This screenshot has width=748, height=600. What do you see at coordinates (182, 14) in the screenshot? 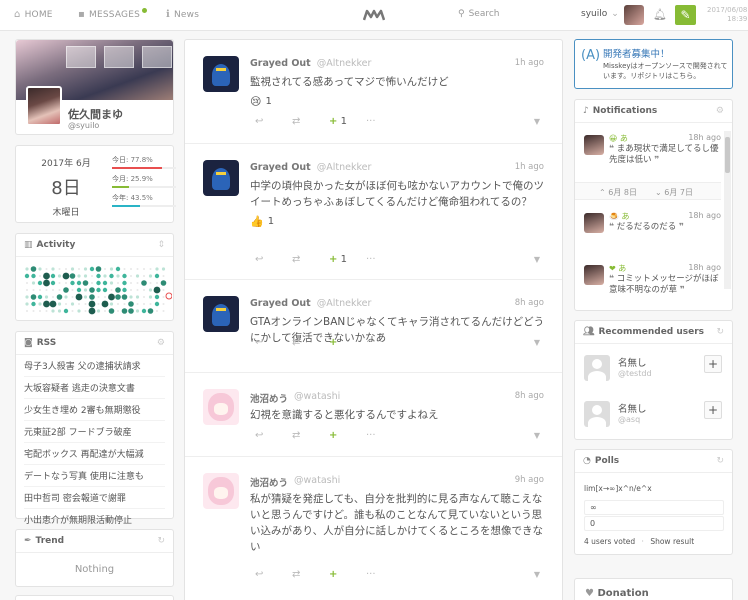
I see `nav-news: ℹ News` at bounding box center [182, 14].